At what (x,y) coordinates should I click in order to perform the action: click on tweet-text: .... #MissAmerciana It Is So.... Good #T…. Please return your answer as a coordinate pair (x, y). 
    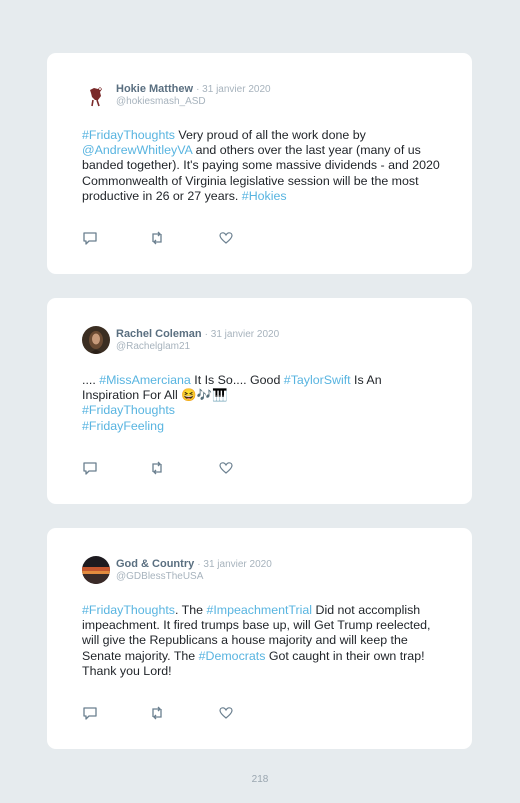
    Looking at the image, I should click on (262, 403).